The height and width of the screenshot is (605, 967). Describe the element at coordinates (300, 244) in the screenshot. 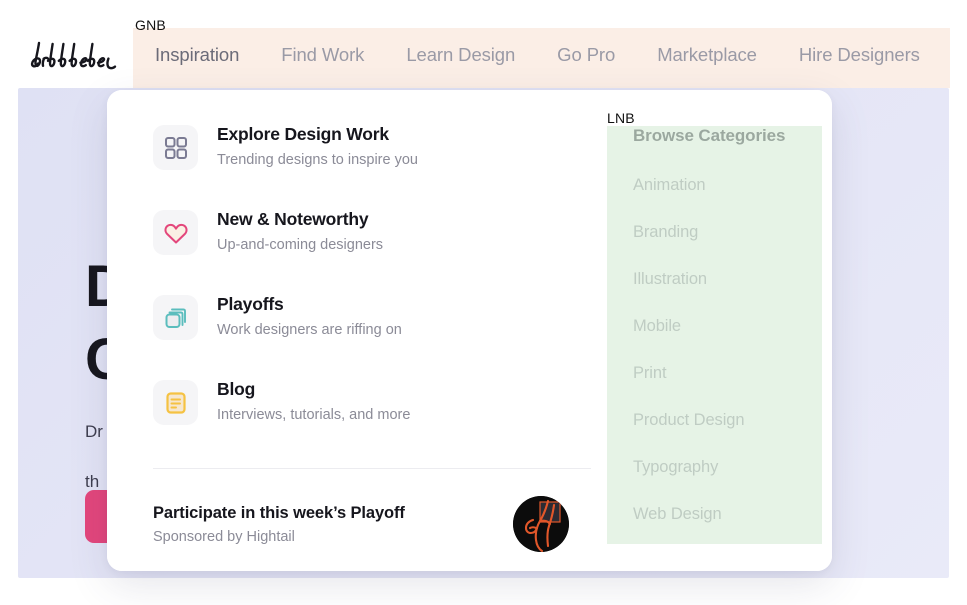

I see `menu-item-description: Up-and-coming designers` at that location.